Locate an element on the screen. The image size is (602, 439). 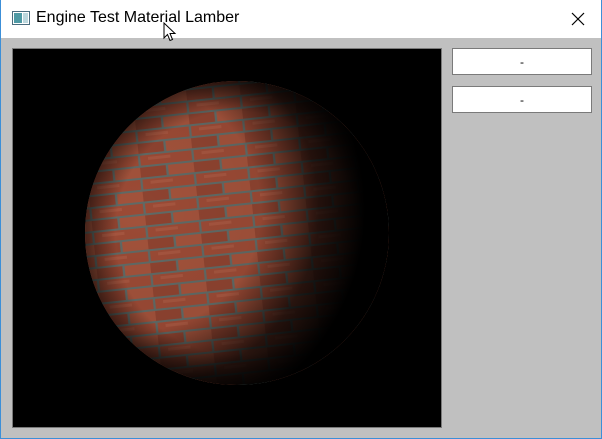
title-bar: Engine Test Material Lamber is located at coordinates (301, 19).